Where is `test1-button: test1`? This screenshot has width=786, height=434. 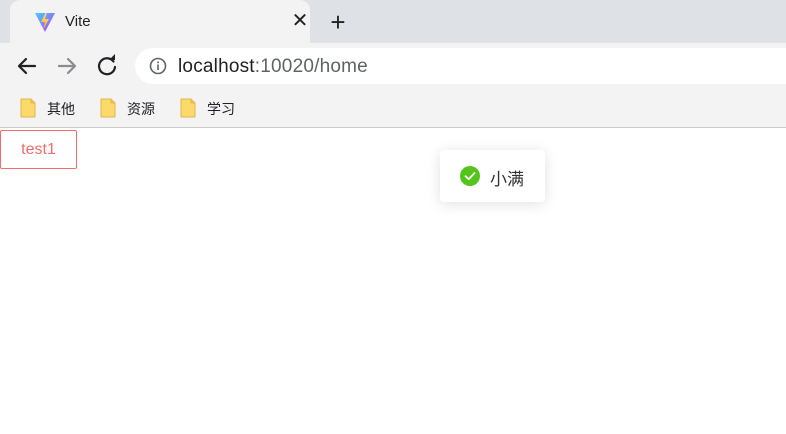 test1-button: test1 is located at coordinates (38, 149).